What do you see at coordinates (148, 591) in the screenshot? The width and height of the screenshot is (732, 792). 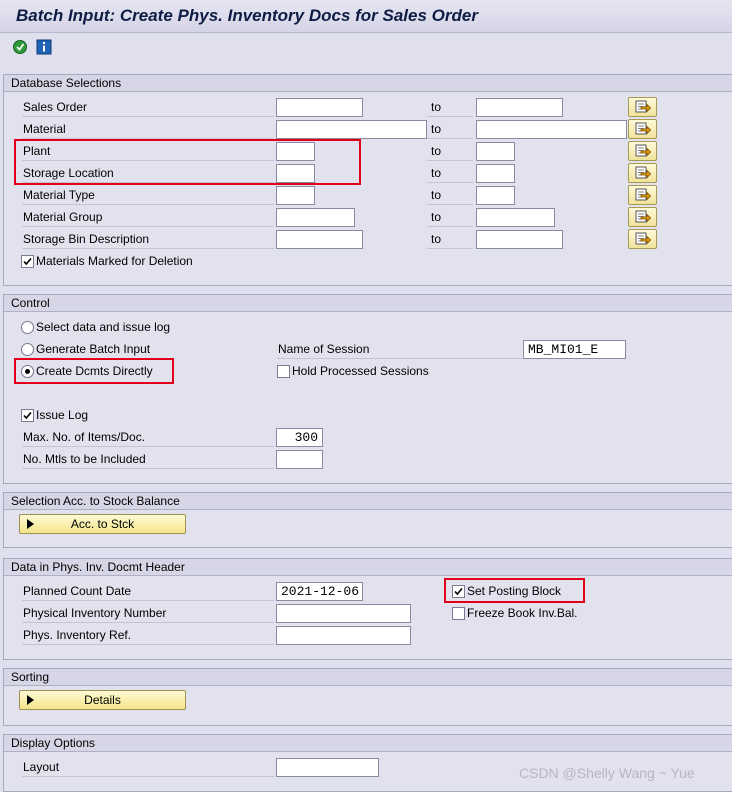 I see `planned-count-date-label: Planned Count Date` at bounding box center [148, 591].